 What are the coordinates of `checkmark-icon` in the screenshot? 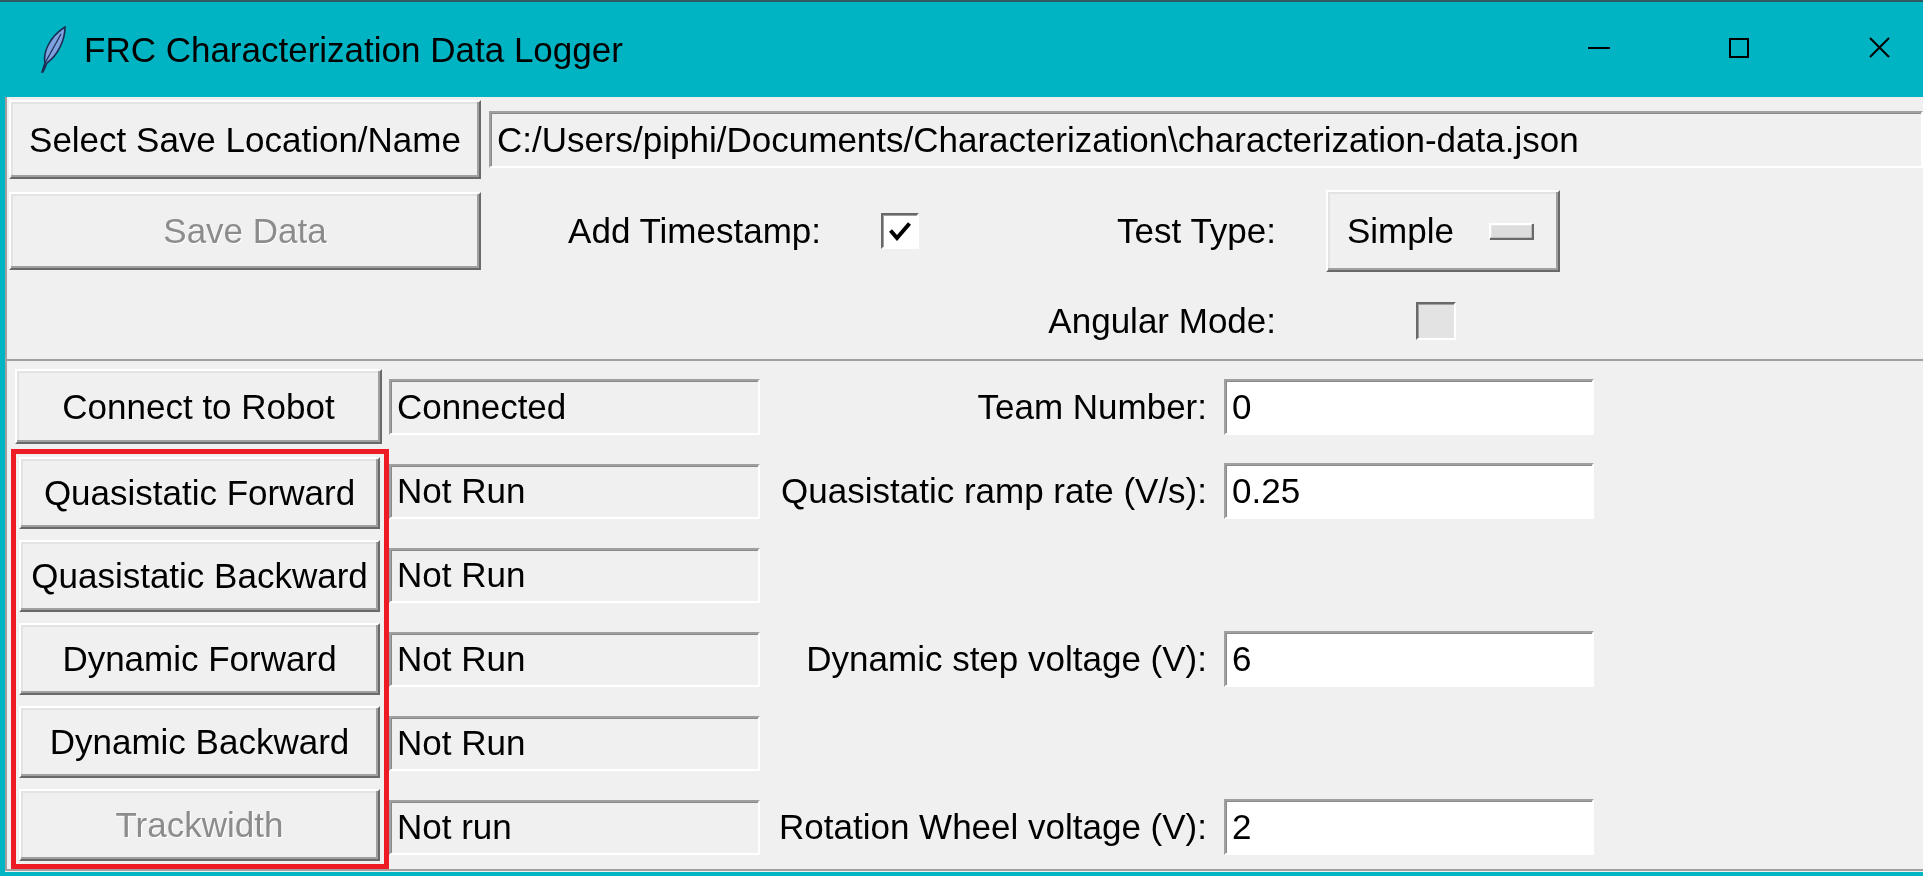 It's located at (900, 231).